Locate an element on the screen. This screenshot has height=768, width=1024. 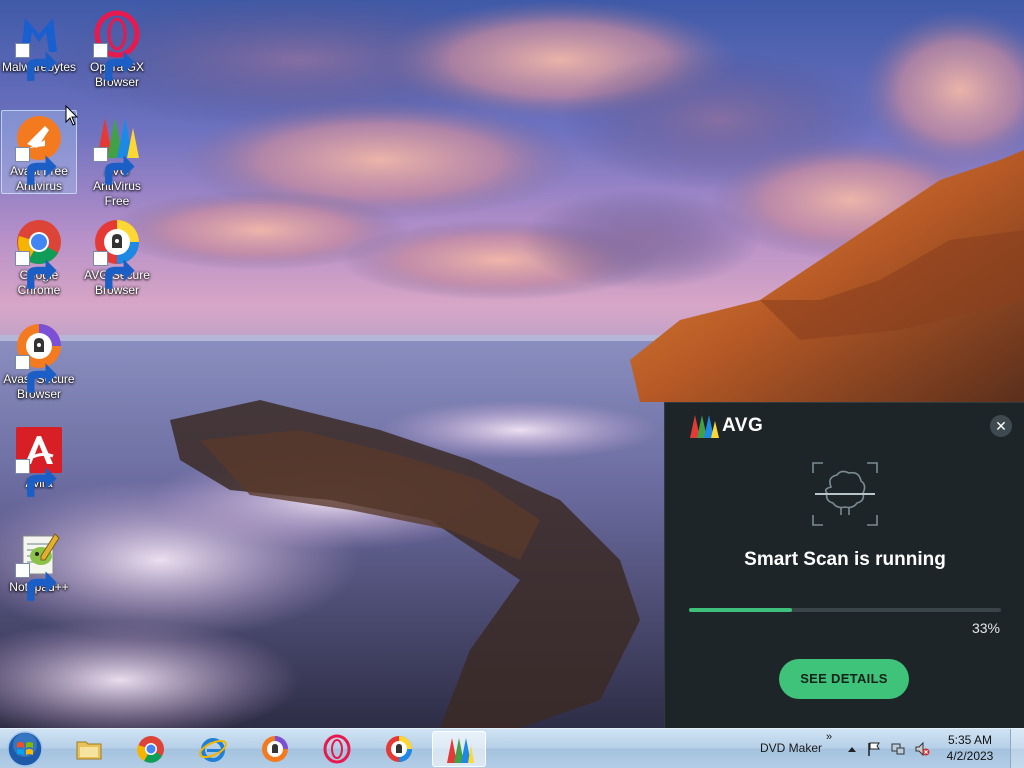
desktop-icon-avg-antivirus: AVG AntiVirus Free is located at coordinates (117, 159).